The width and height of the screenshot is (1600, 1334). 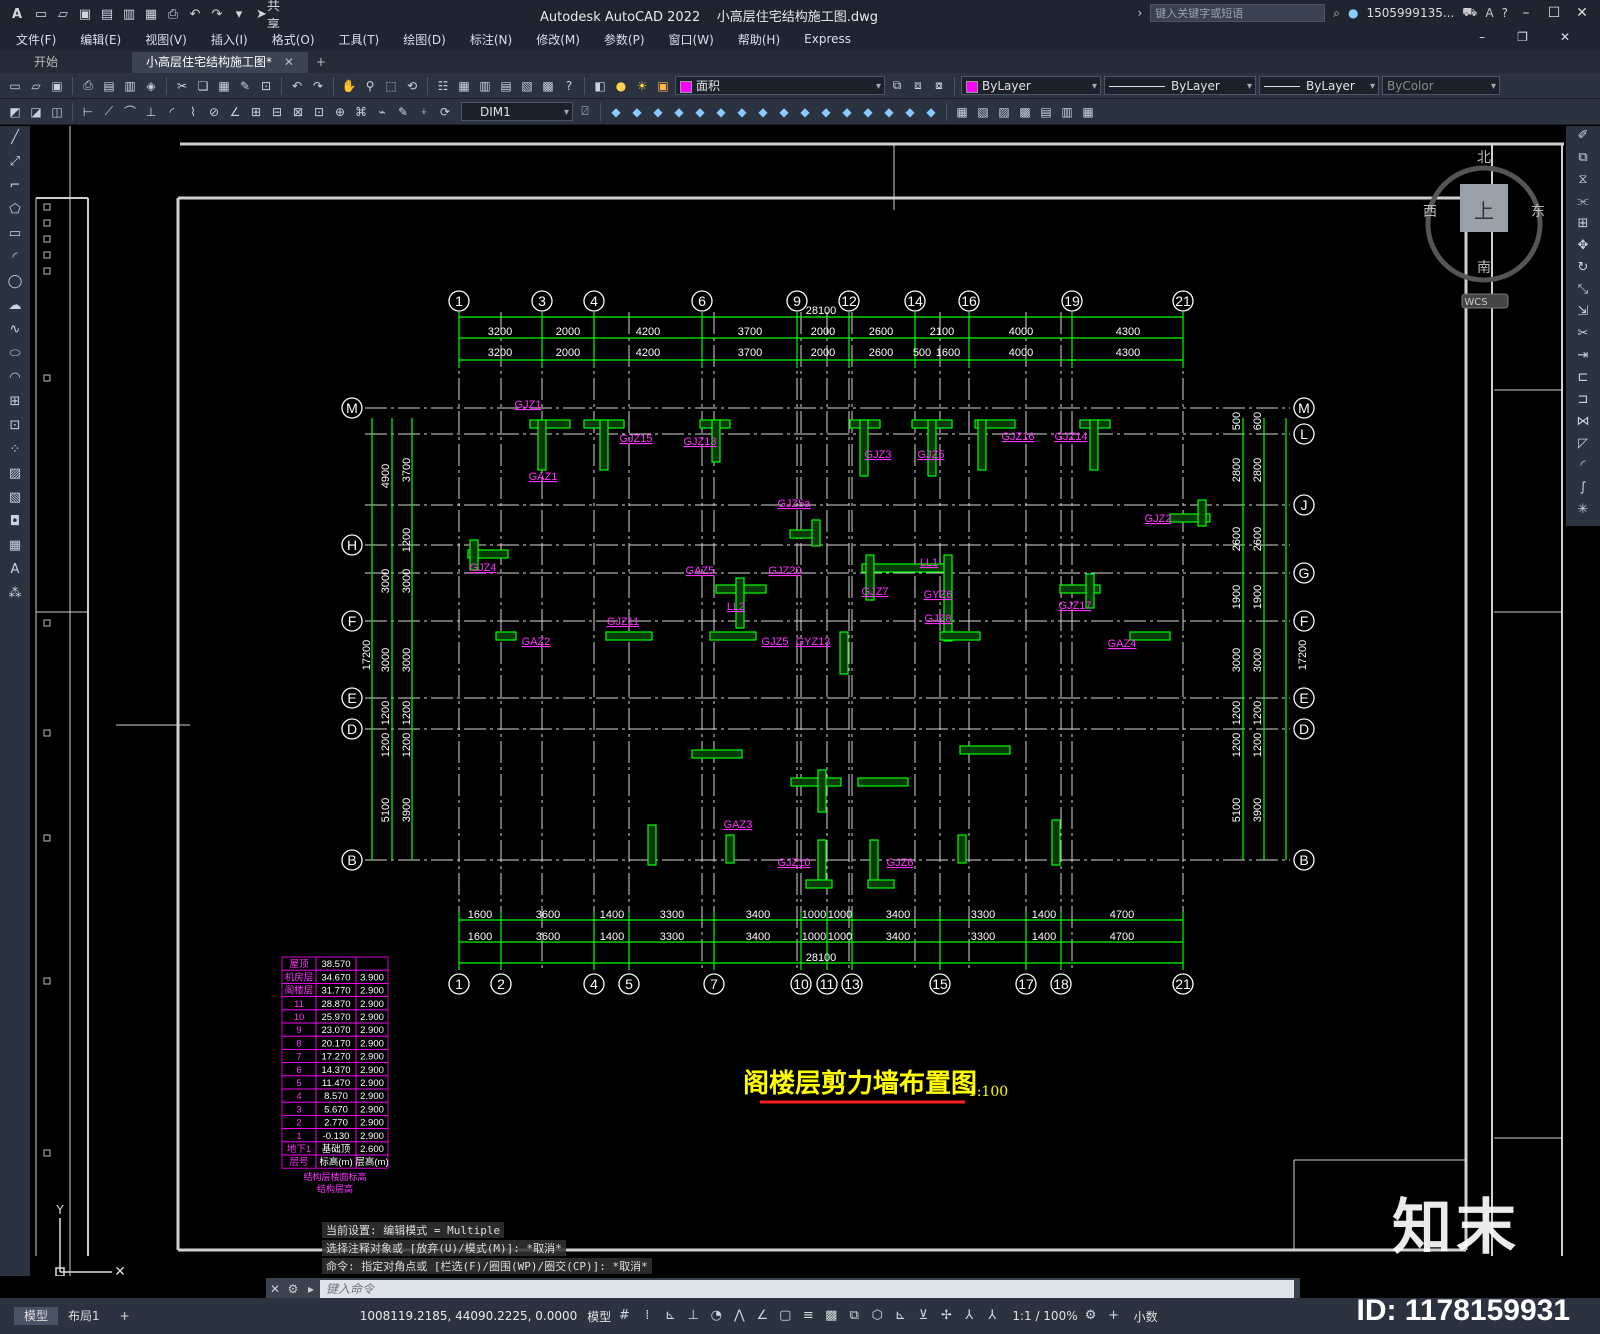 What do you see at coordinates (57, 86) in the screenshot?
I see `save-icon: ▣` at bounding box center [57, 86].